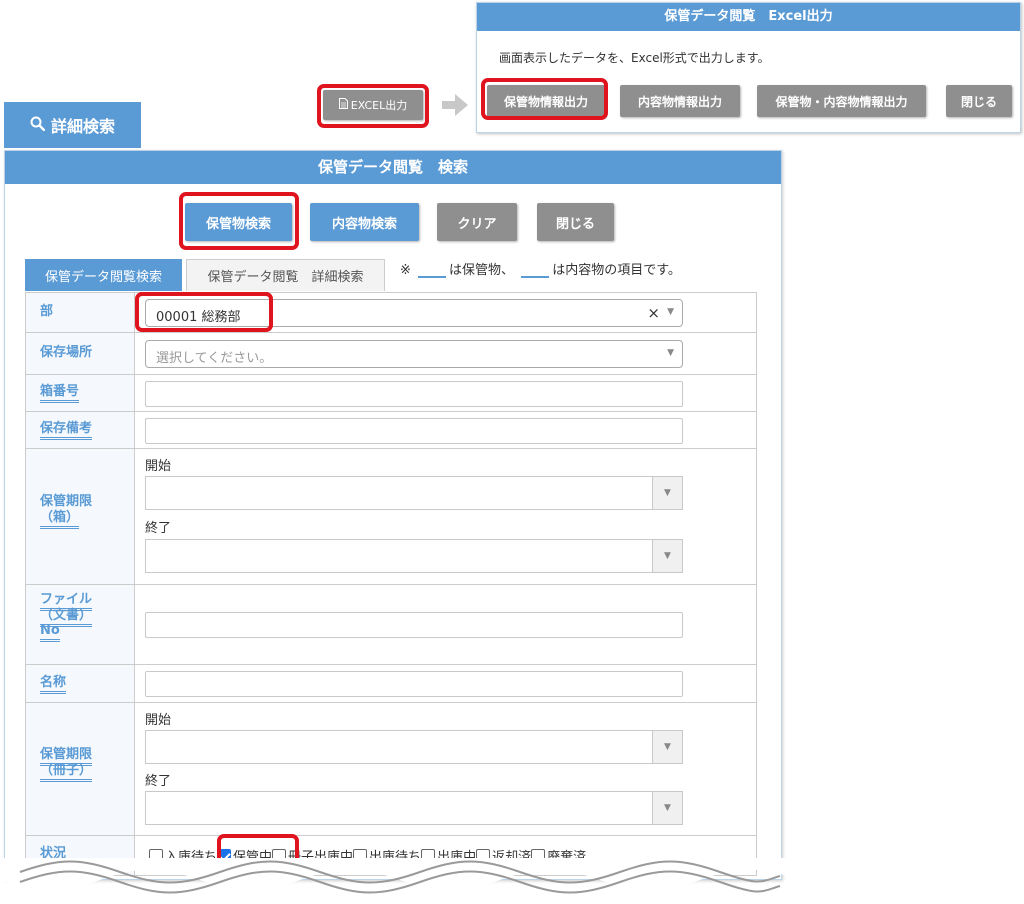 Image resolution: width=1024 pixels, height=904 pixels. Describe the element at coordinates (405, 270) in the screenshot. I see `note-prefix: ※` at that location.